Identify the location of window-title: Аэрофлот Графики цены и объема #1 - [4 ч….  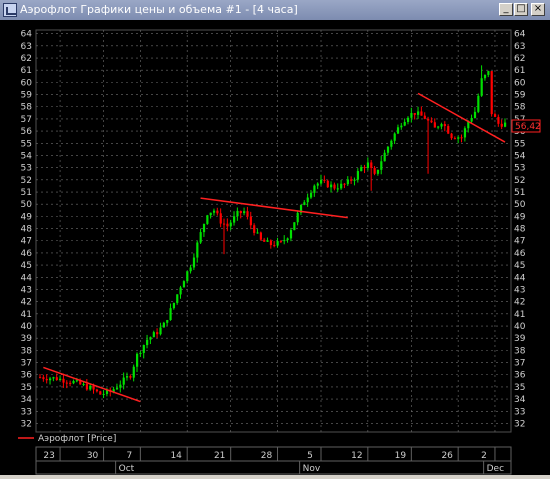
(159, 9).